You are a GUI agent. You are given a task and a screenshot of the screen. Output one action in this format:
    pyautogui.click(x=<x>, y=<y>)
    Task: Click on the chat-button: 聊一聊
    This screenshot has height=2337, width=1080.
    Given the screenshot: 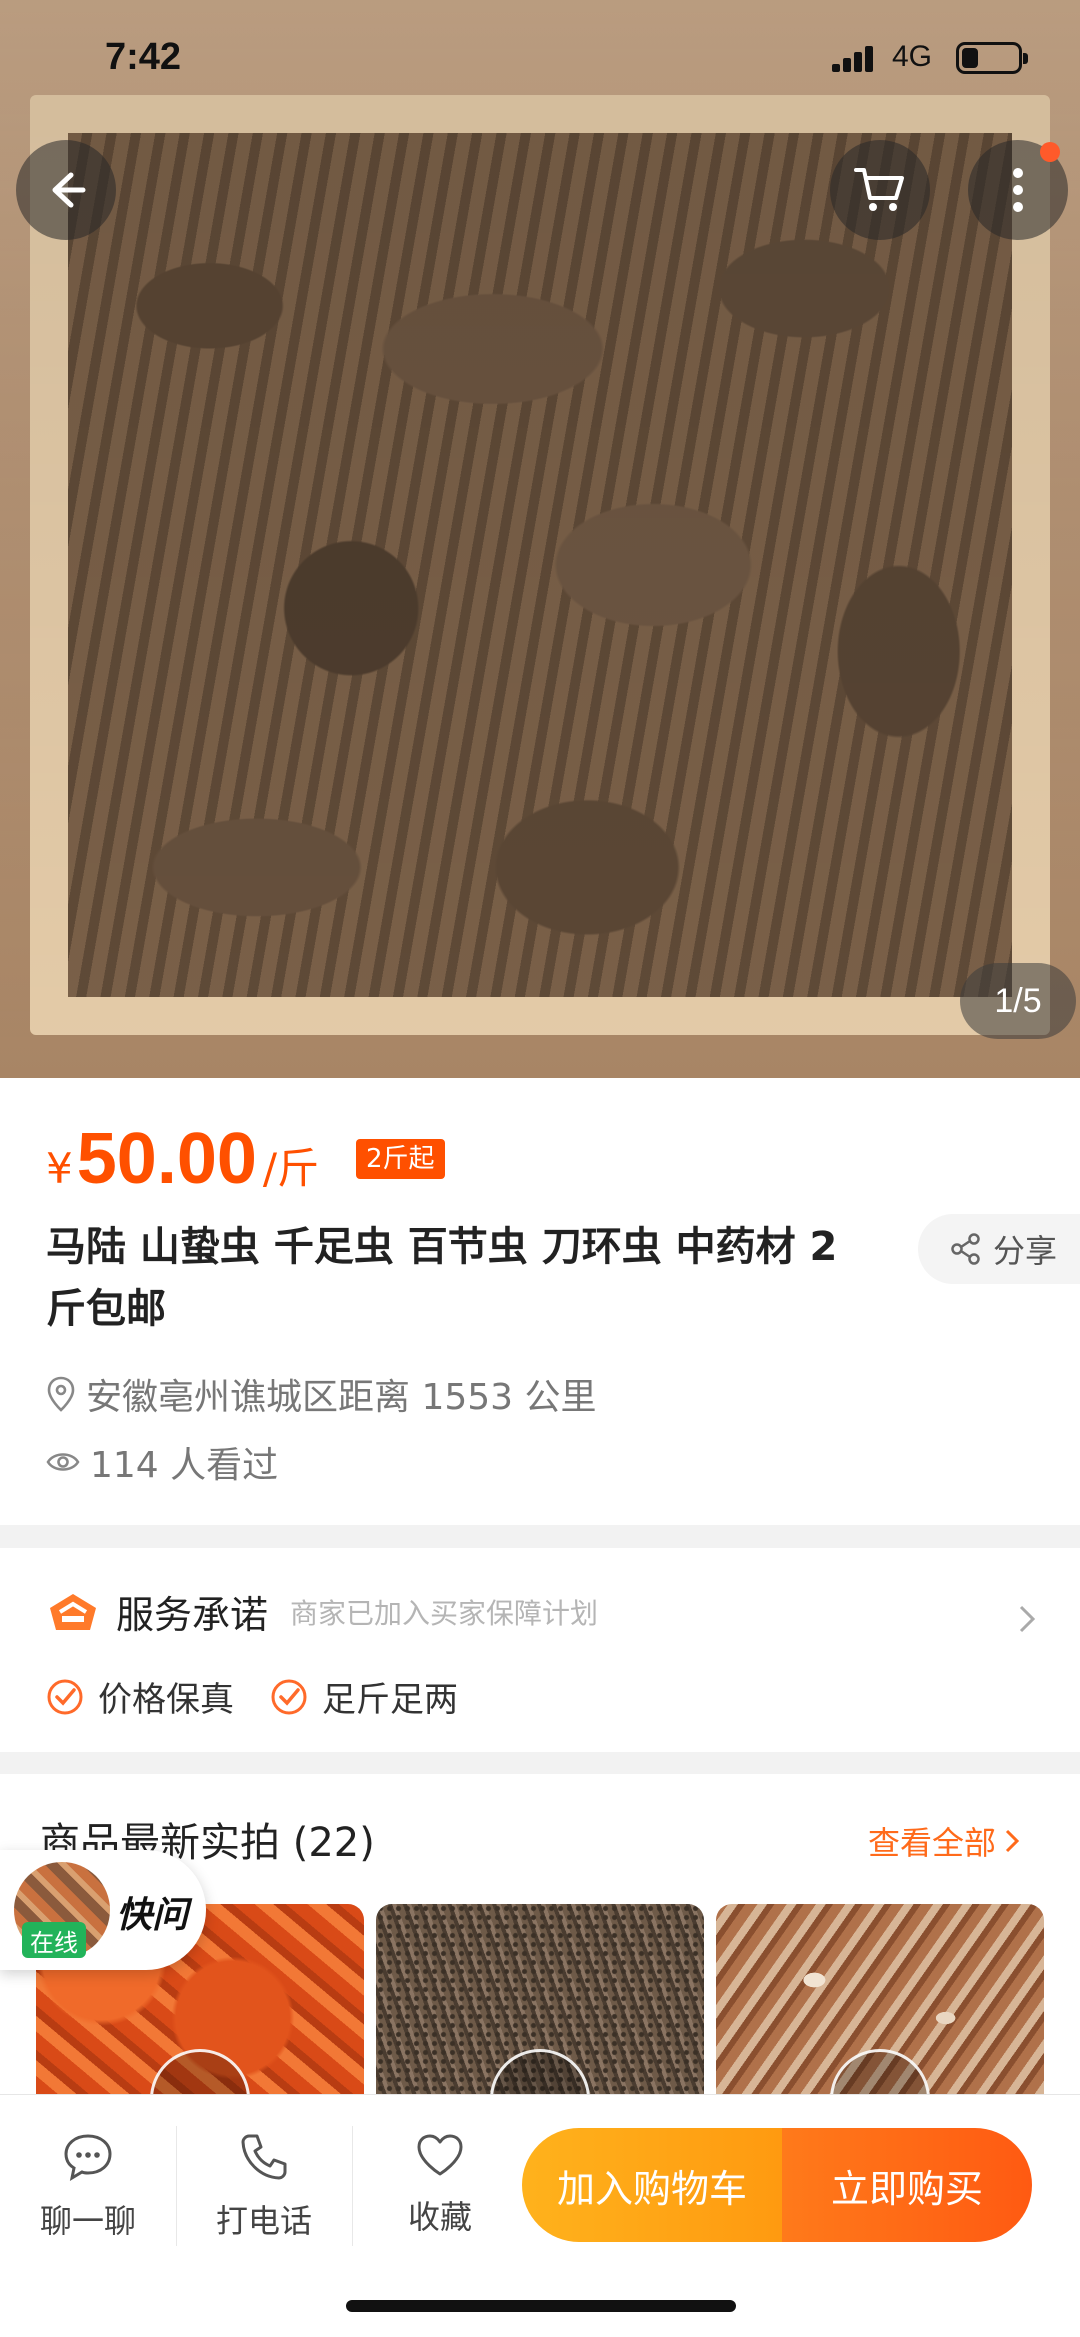 What is the action you would take?
    pyautogui.click(x=88, y=2187)
    